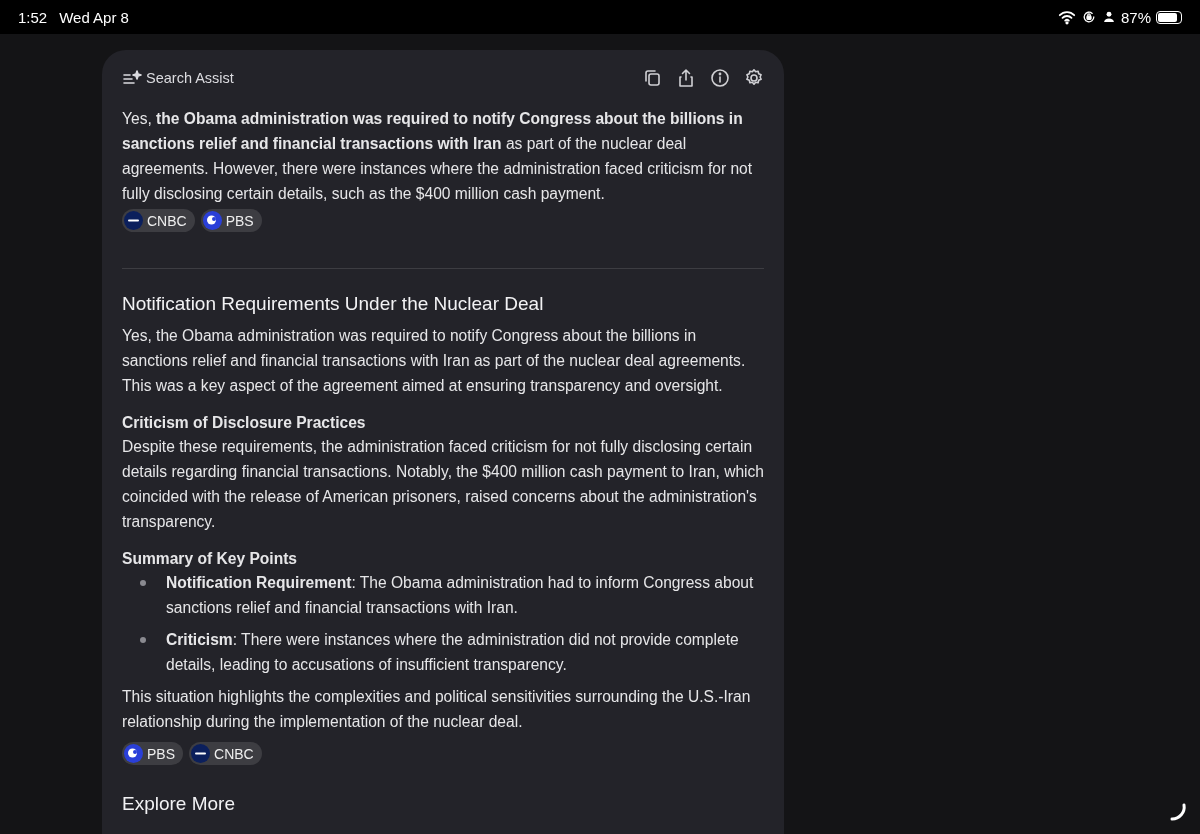 Image resolution: width=1200 pixels, height=834 pixels. I want to click on settings-icon, so click(754, 78).